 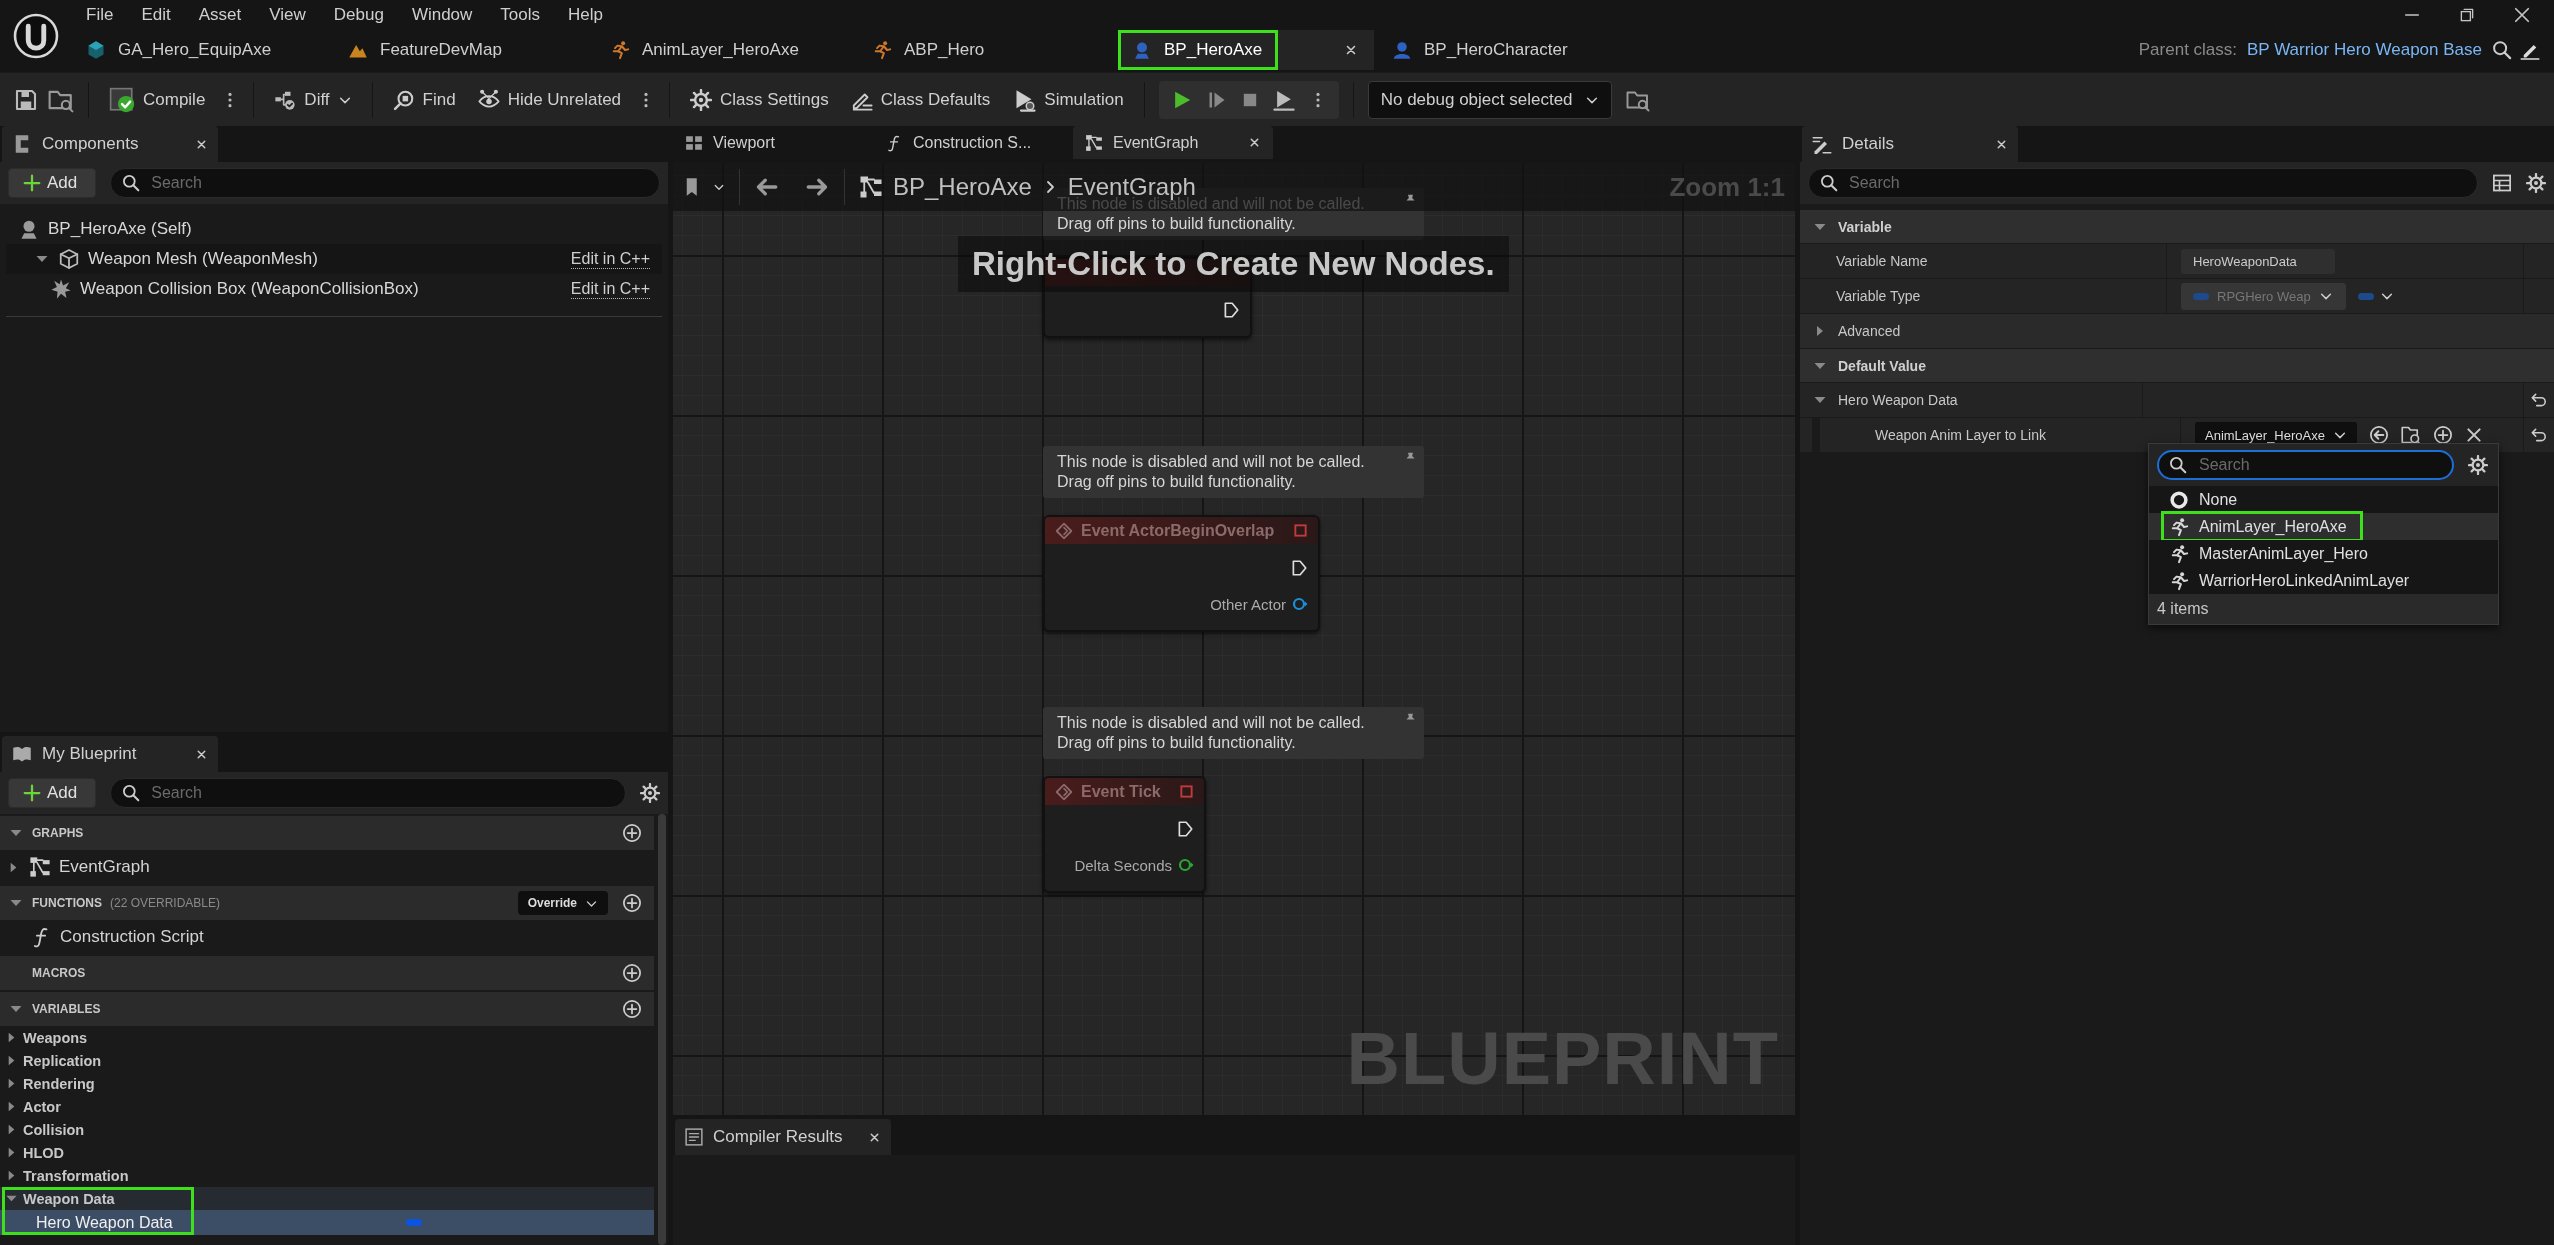 I want to click on class-defaults-button: Class Defaults, so click(x=920, y=99).